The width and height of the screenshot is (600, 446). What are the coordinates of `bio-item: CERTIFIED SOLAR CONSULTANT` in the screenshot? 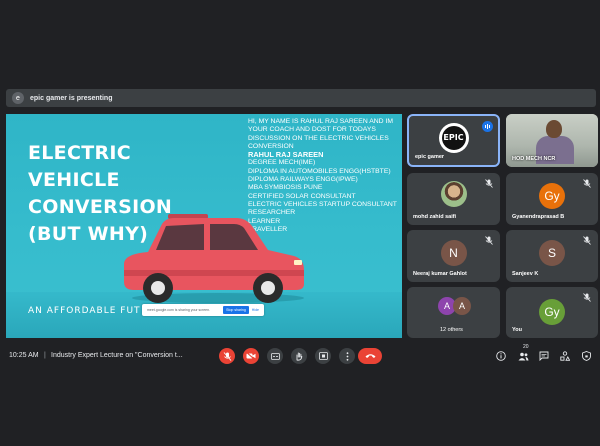 It's located at (302, 196).